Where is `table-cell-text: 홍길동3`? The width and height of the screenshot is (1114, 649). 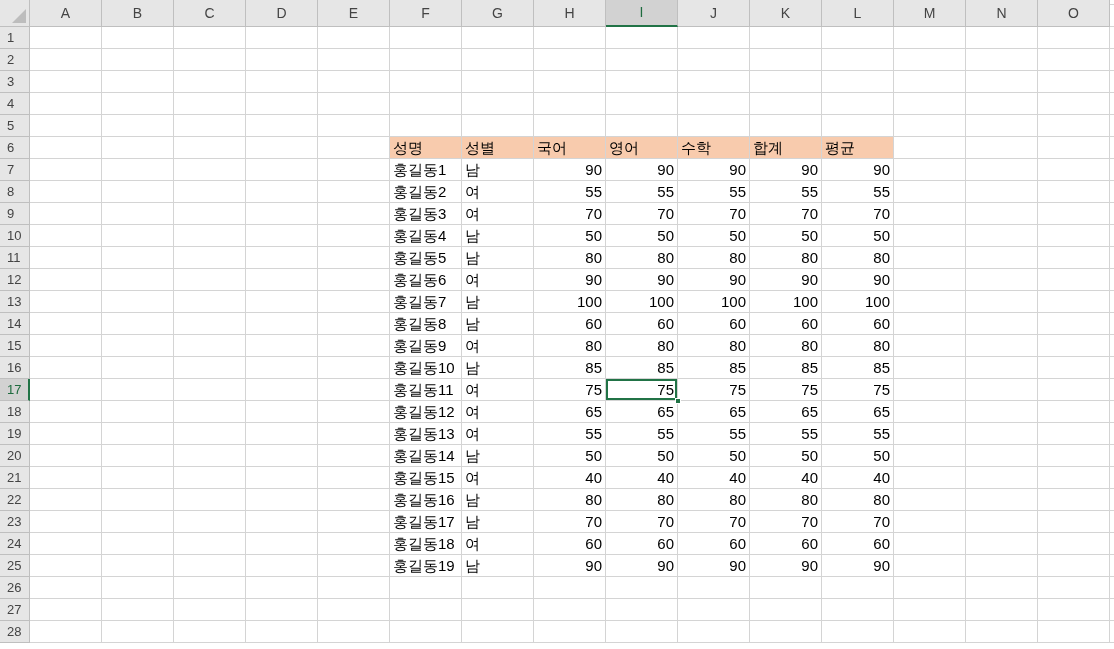 table-cell-text: 홍길동3 is located at coordinates (420, 214).